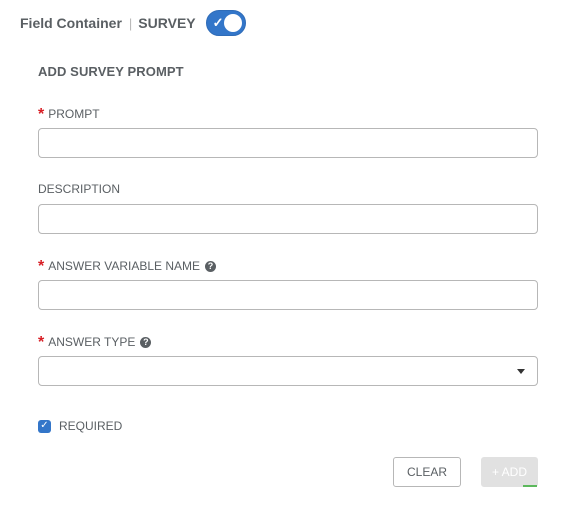 The height and width of the screenshot is (513, 581). Describe the element at coordinates (288, 219) in the screenshot. I see `description-input` at that location.